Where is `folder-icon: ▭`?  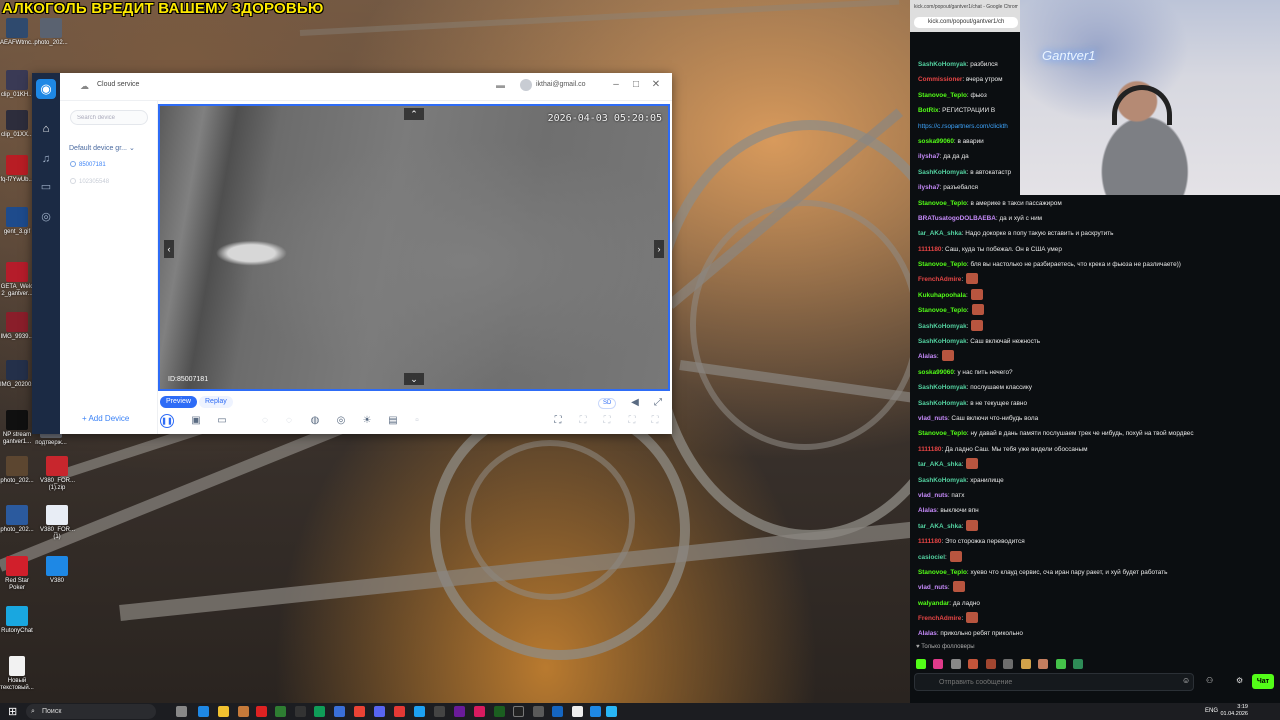
folder-icon: ▭ is located at coordinates (46, 187).